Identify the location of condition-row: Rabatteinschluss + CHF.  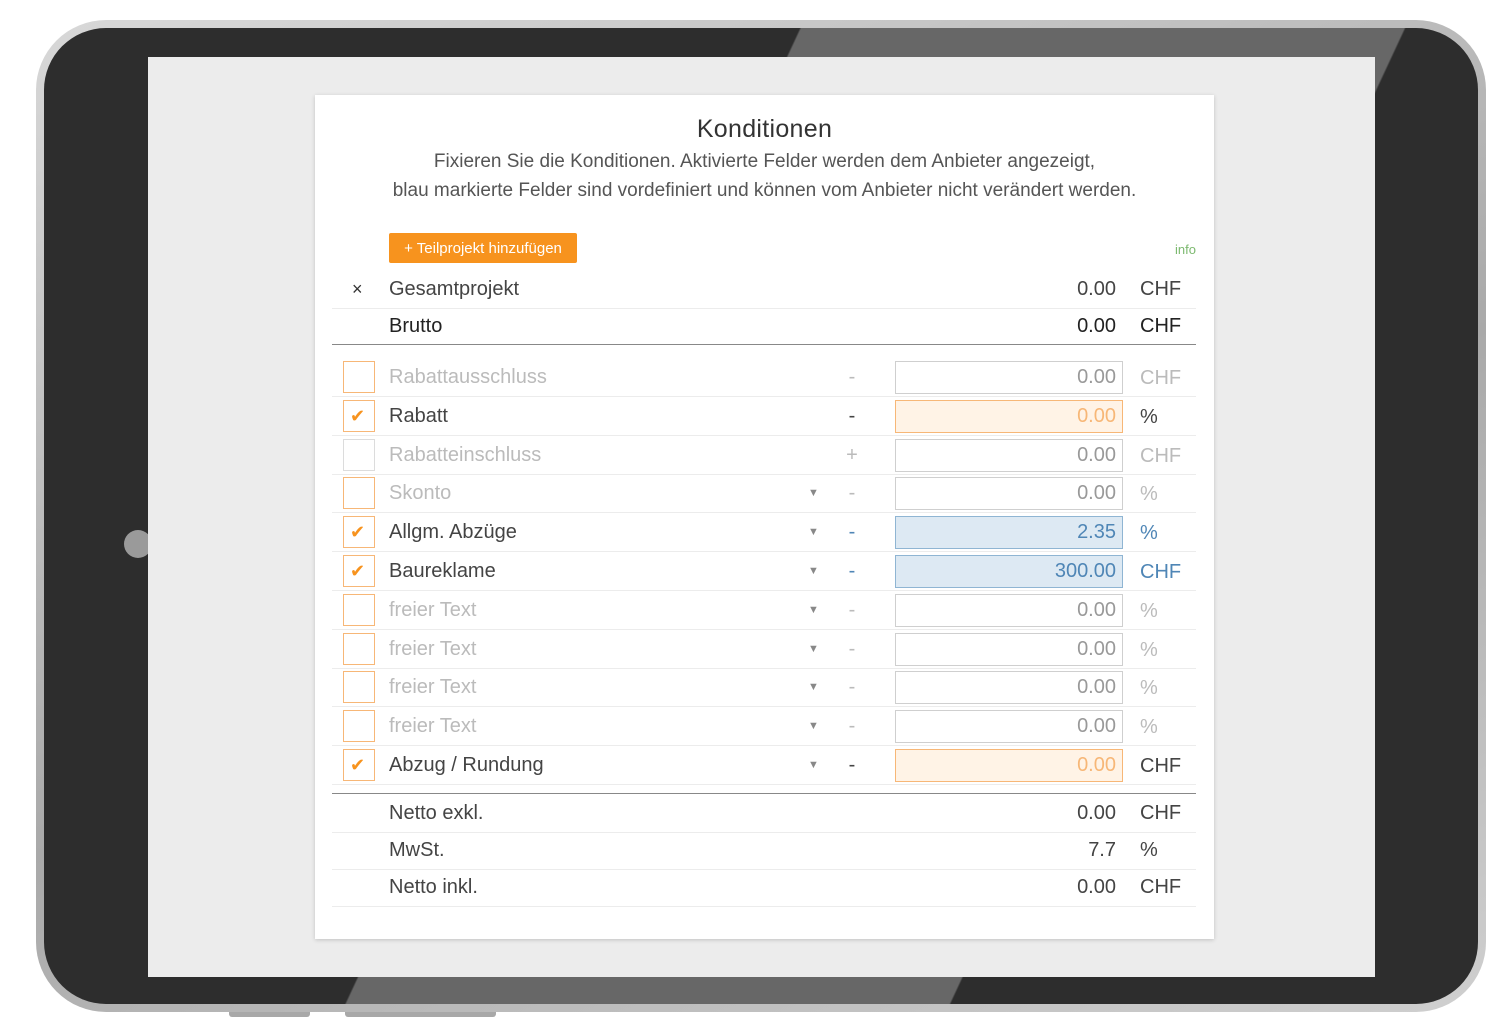
(764, 455).